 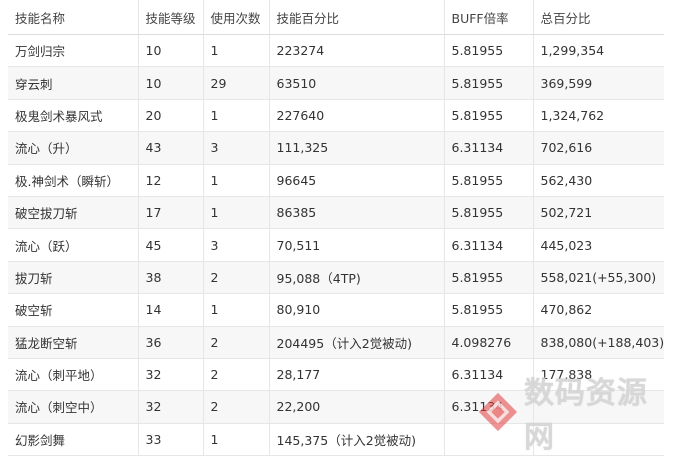 What do you see at coordinates (170, 245) in the screenshot?
I see `cell-skill-level: 45` at bounding box center [170, 245].